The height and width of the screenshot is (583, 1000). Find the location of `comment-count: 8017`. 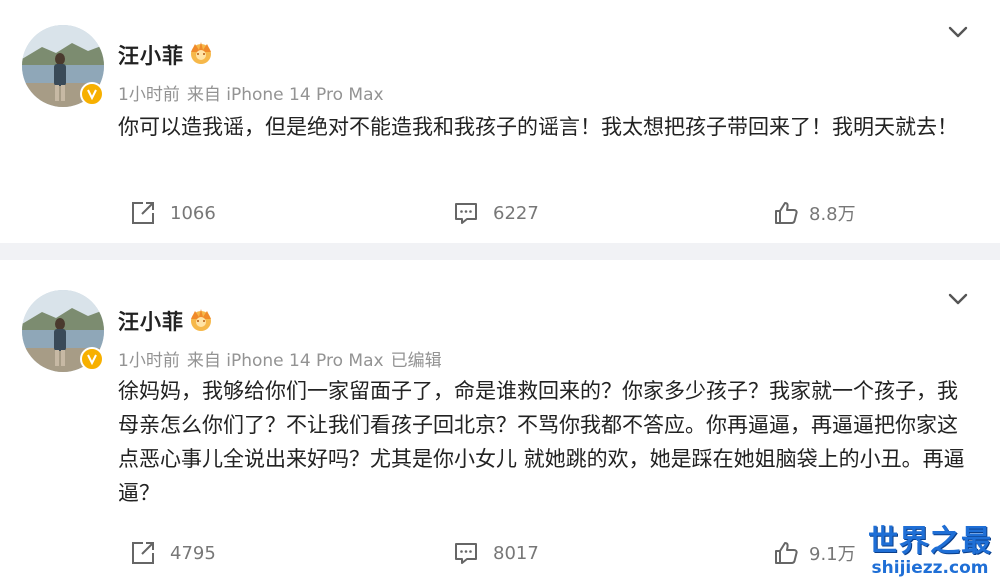

comment-count: 8017 is located at coordinates (516, 553).